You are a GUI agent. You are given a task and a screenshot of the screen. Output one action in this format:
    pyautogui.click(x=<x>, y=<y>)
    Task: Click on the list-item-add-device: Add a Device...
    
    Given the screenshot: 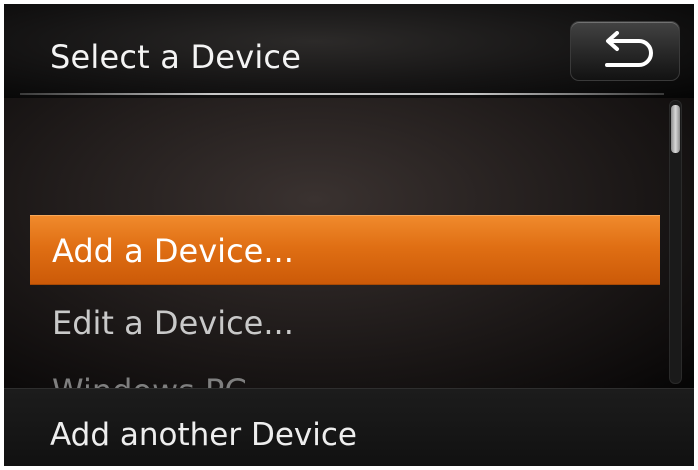 What is the action you would take?
    pyautogui.click(x=345, y=250)
    